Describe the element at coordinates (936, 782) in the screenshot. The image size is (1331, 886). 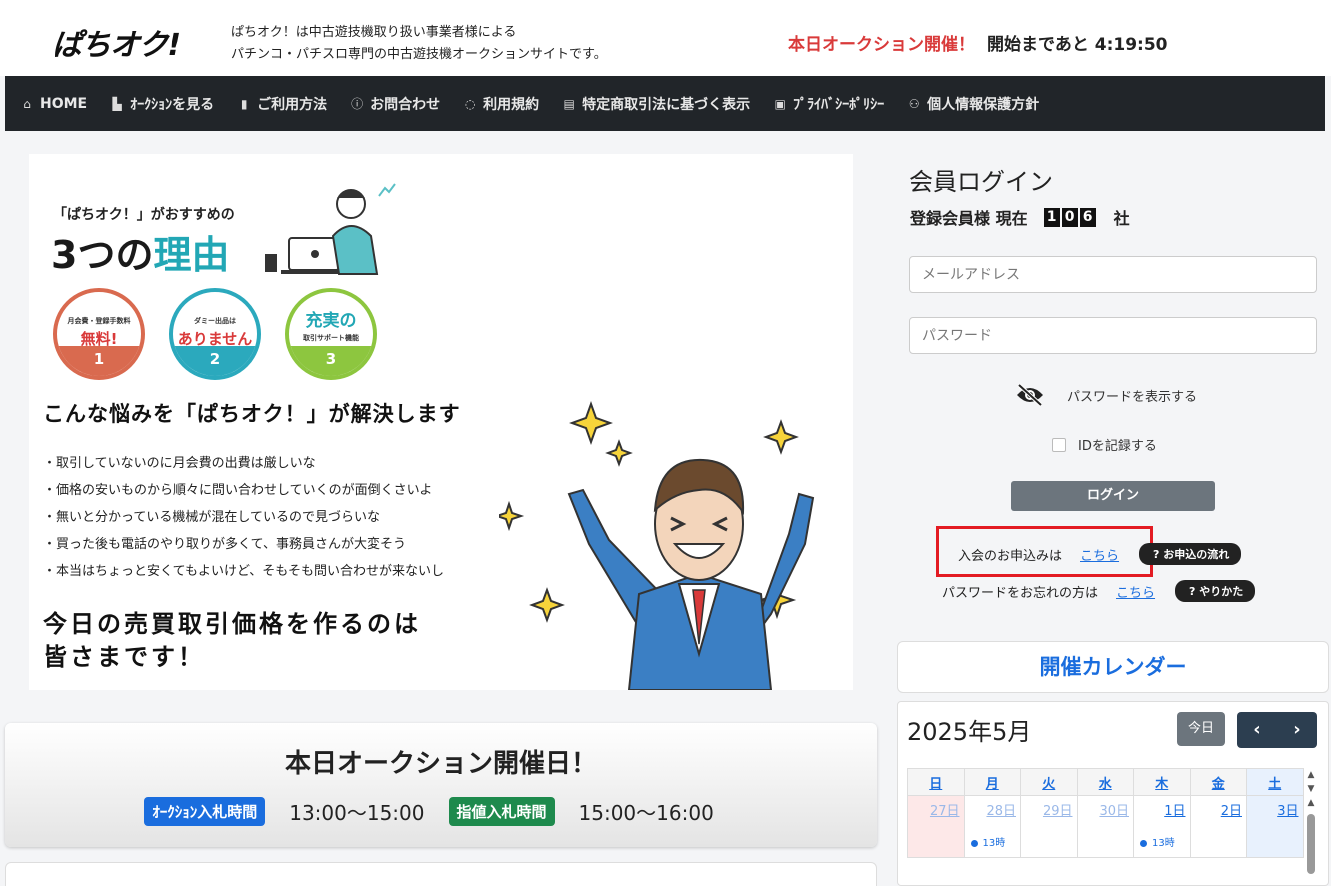
I see `weekday-header: 日` at that location.